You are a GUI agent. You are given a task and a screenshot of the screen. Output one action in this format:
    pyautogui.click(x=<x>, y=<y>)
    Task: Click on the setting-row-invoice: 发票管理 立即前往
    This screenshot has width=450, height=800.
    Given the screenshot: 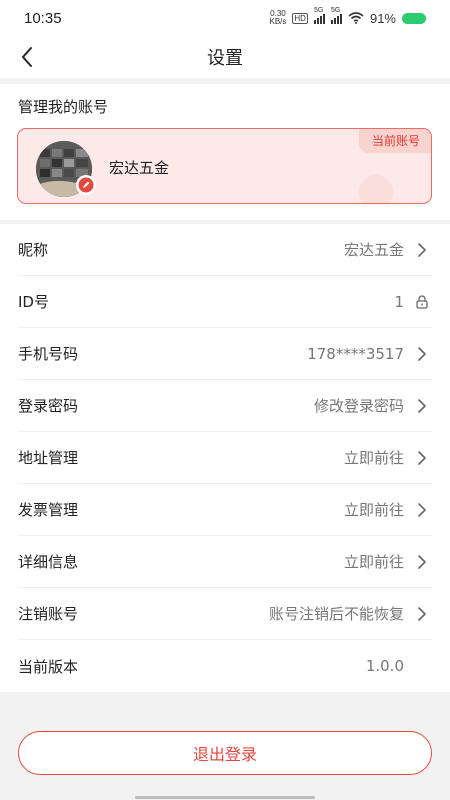 What is the action you would take?
    pyautogui.click(x=225, y=510)
    